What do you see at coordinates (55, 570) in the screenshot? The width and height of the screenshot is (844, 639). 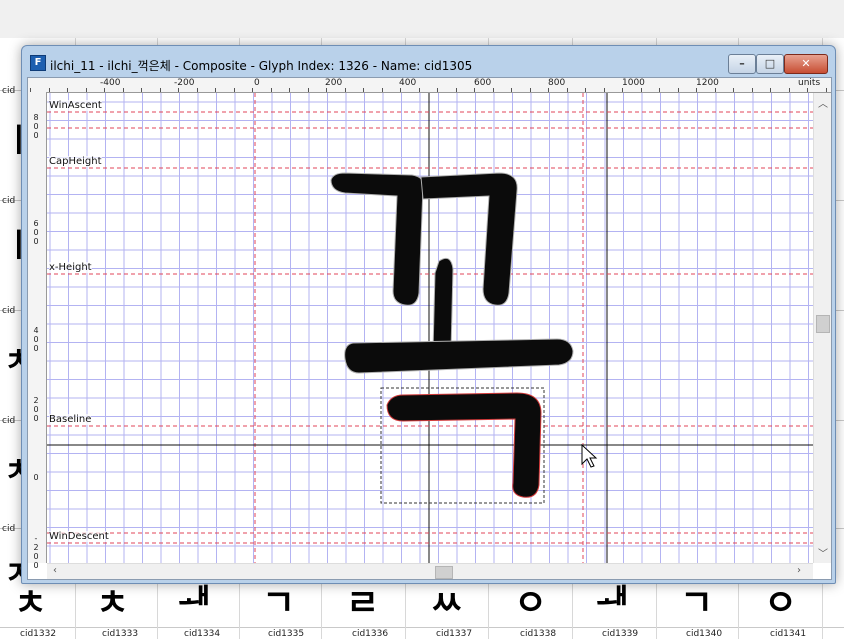 I see `scroll-left-arrow-icon: ‹` at bounding box center [55, 570].